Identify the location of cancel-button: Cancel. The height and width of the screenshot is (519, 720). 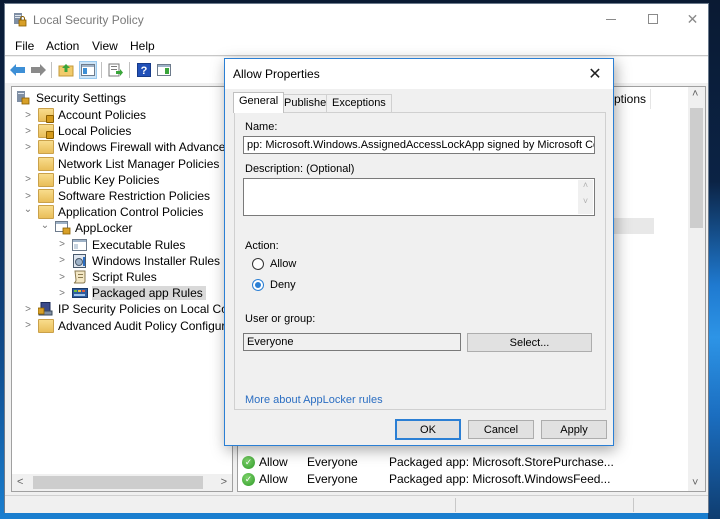
(501, 429).